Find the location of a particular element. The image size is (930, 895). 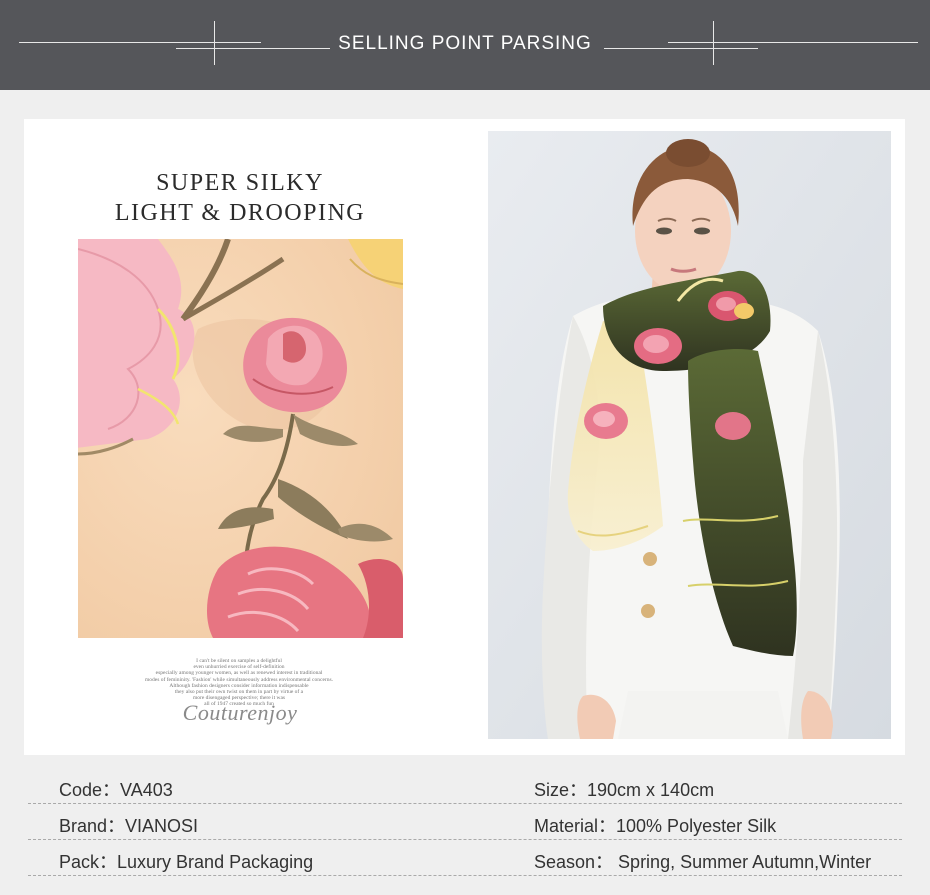

spec-row: Code：VA403 Size：190cm x 140cm is located at coordinates (465, 786).